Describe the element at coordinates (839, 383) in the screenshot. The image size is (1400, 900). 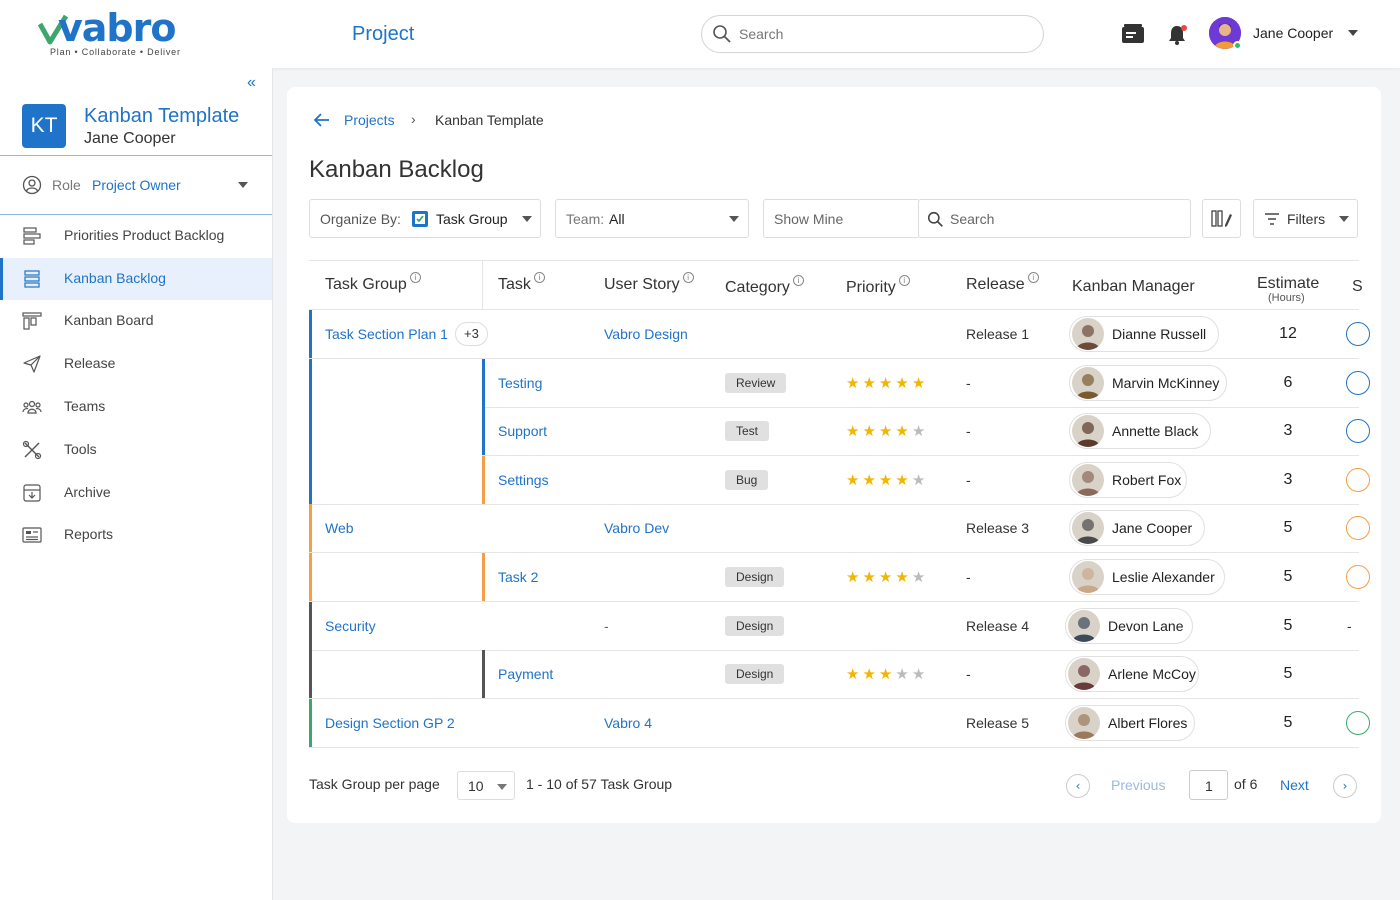
I see `task-row: Testing Review ★★★★★ - Marvin McKinney 6` at that location.